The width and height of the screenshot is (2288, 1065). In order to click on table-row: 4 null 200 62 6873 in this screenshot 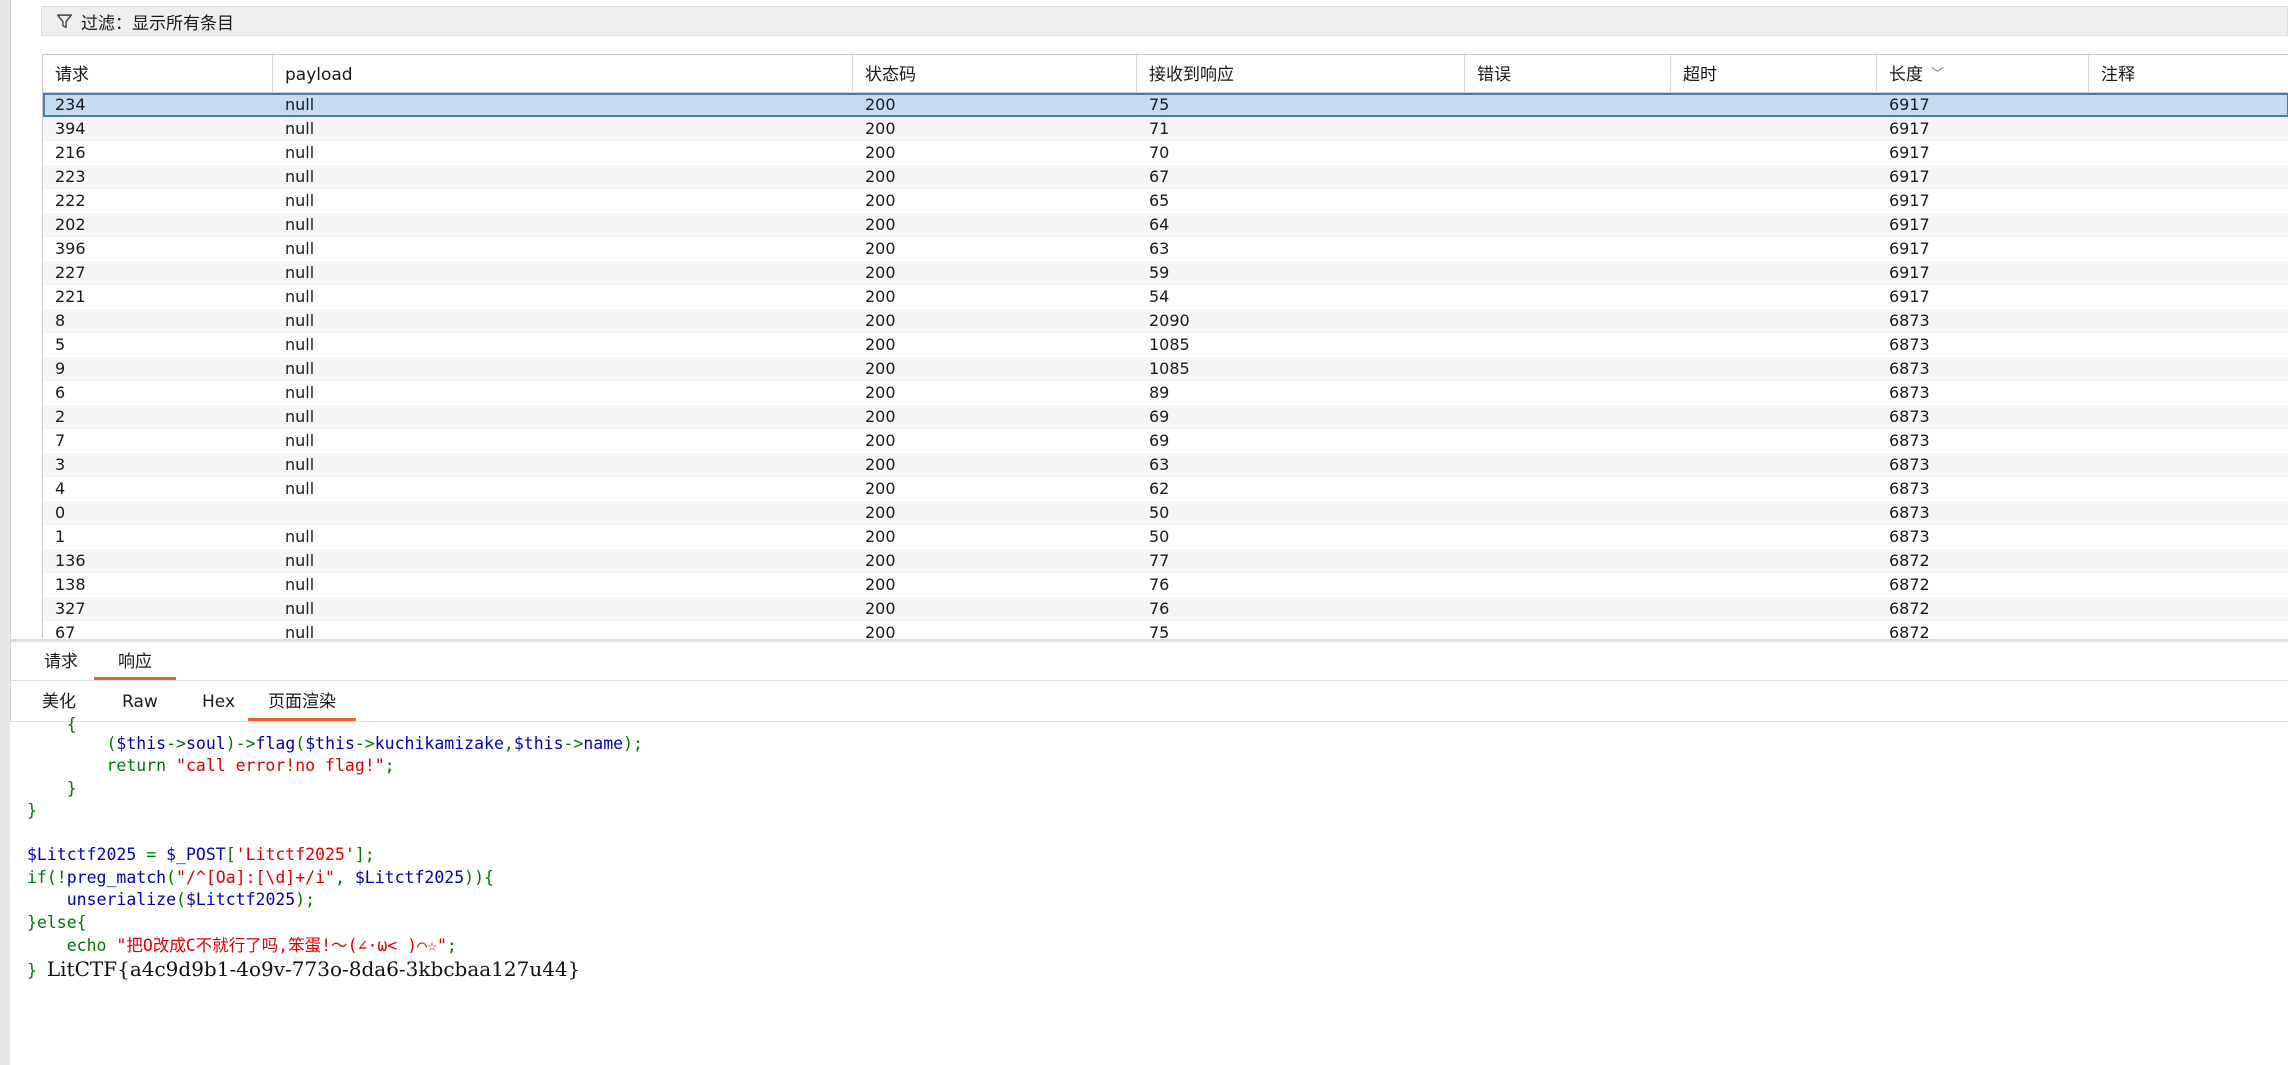, I will do `click(1165, 489)`.